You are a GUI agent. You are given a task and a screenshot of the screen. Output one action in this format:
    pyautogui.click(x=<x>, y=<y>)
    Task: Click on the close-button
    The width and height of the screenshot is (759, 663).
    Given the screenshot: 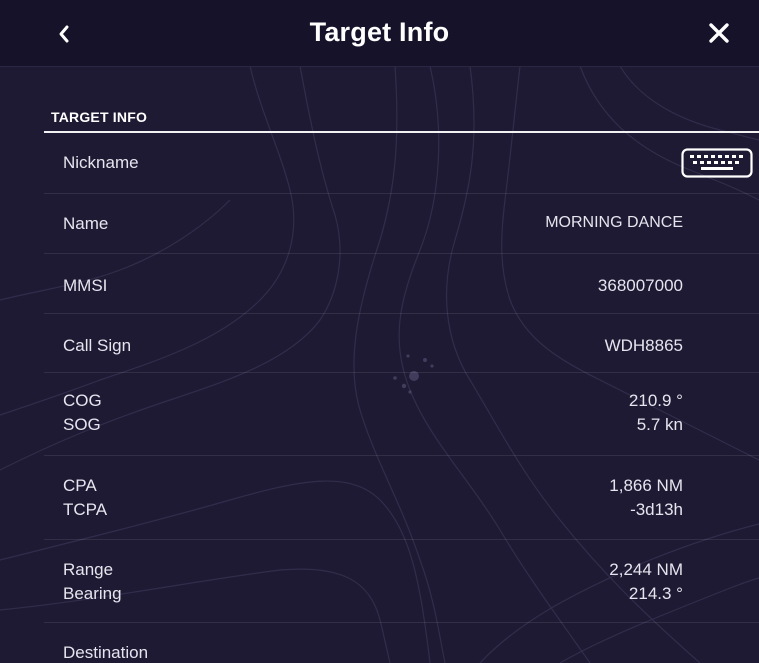 What is the action you would take?
    pyautogui.click(x=719, y=33)
    